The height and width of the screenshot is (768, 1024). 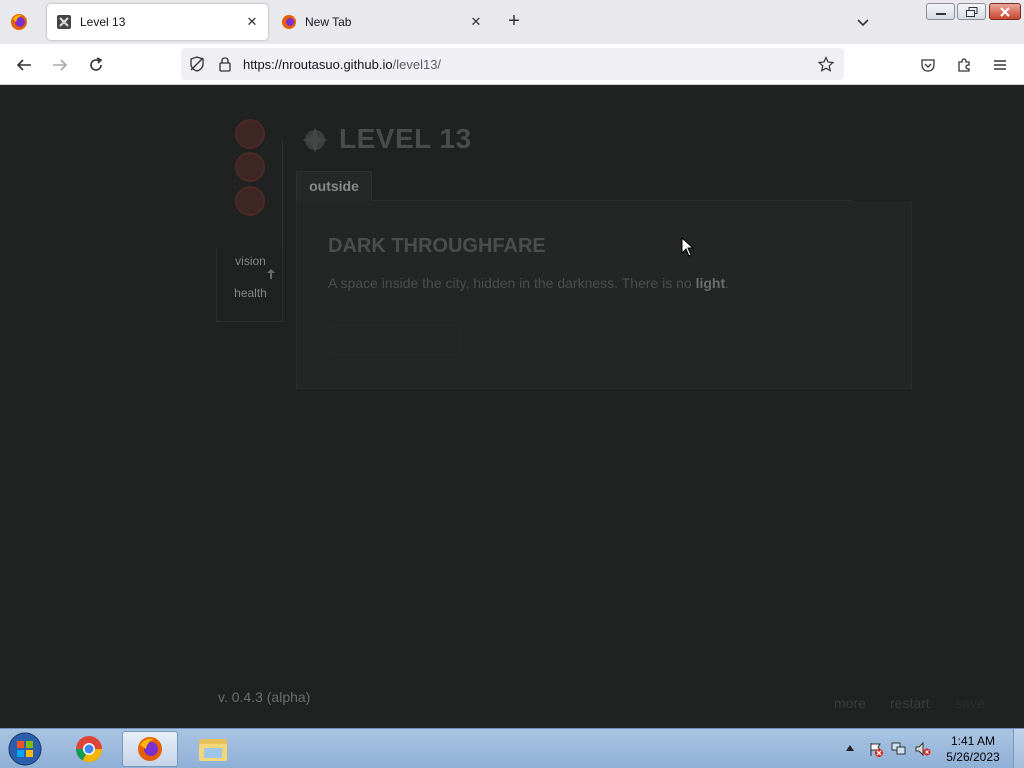 I want to click on back-arrow-icon, so click(x=23, y=65).